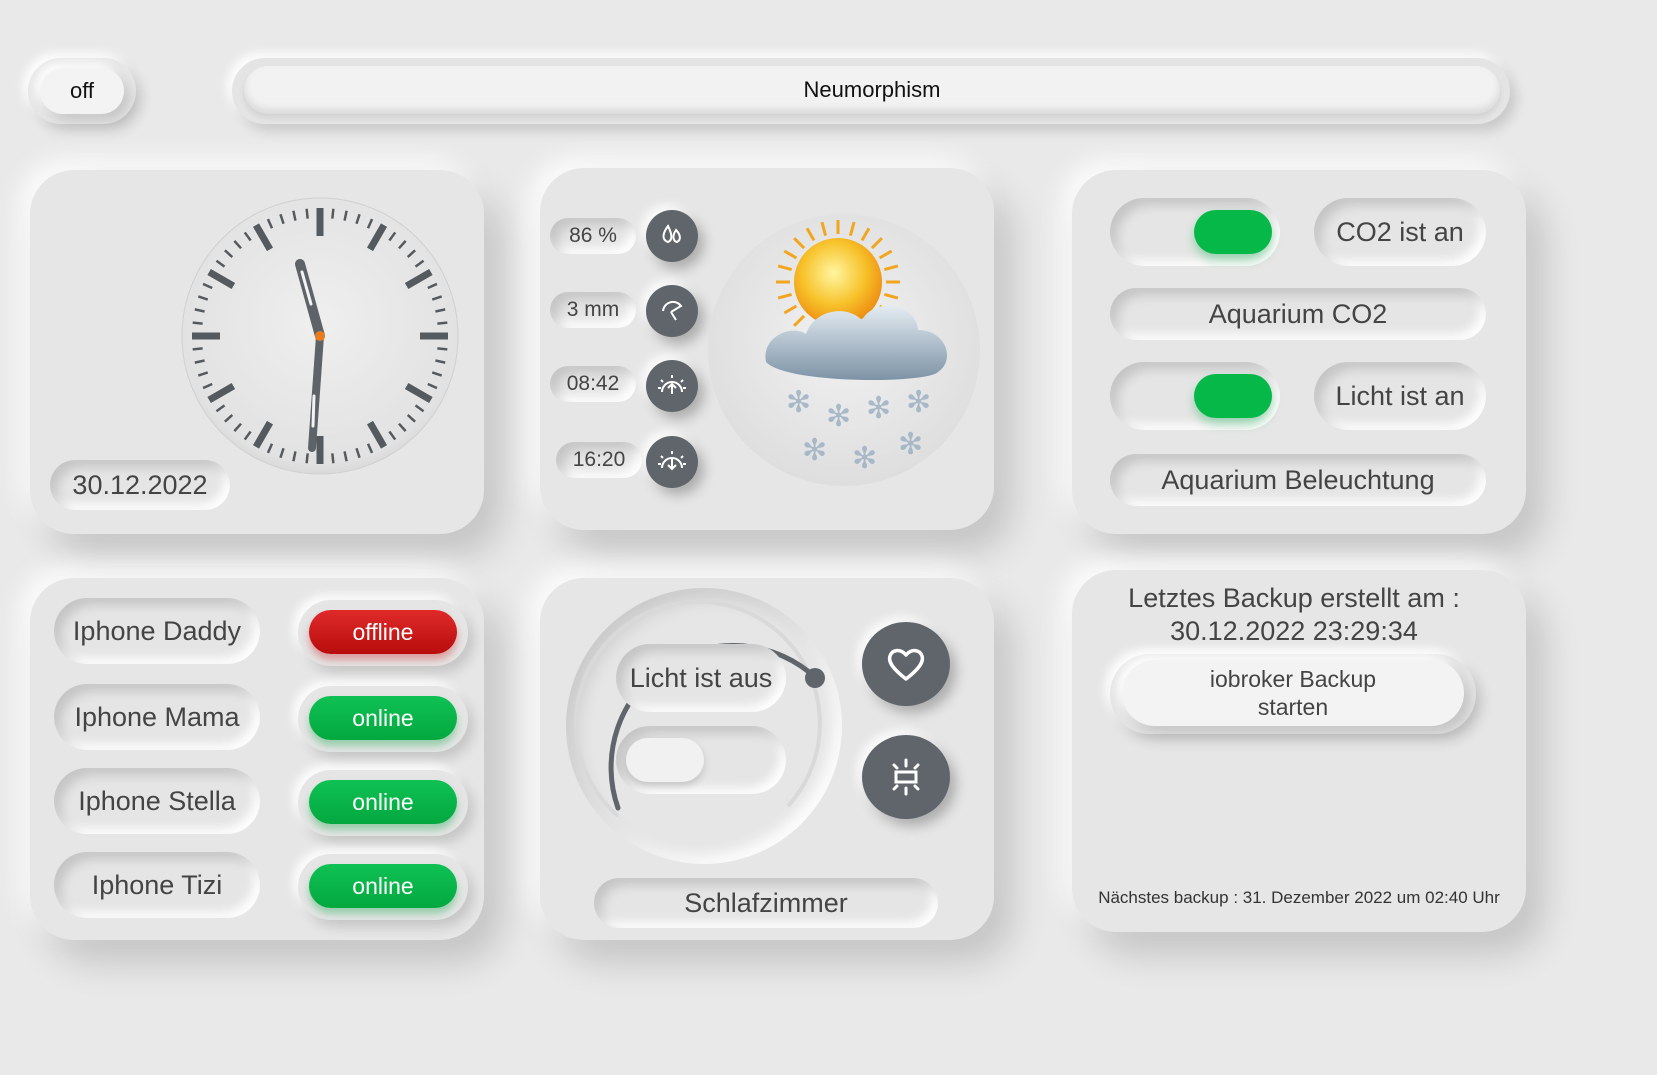 This screenshot has width=1657, height=1075. What do you see at coordinates (593, 236) in the screenshot?
I see `humidity-value: 86 %` at bounding box center [593, 236].